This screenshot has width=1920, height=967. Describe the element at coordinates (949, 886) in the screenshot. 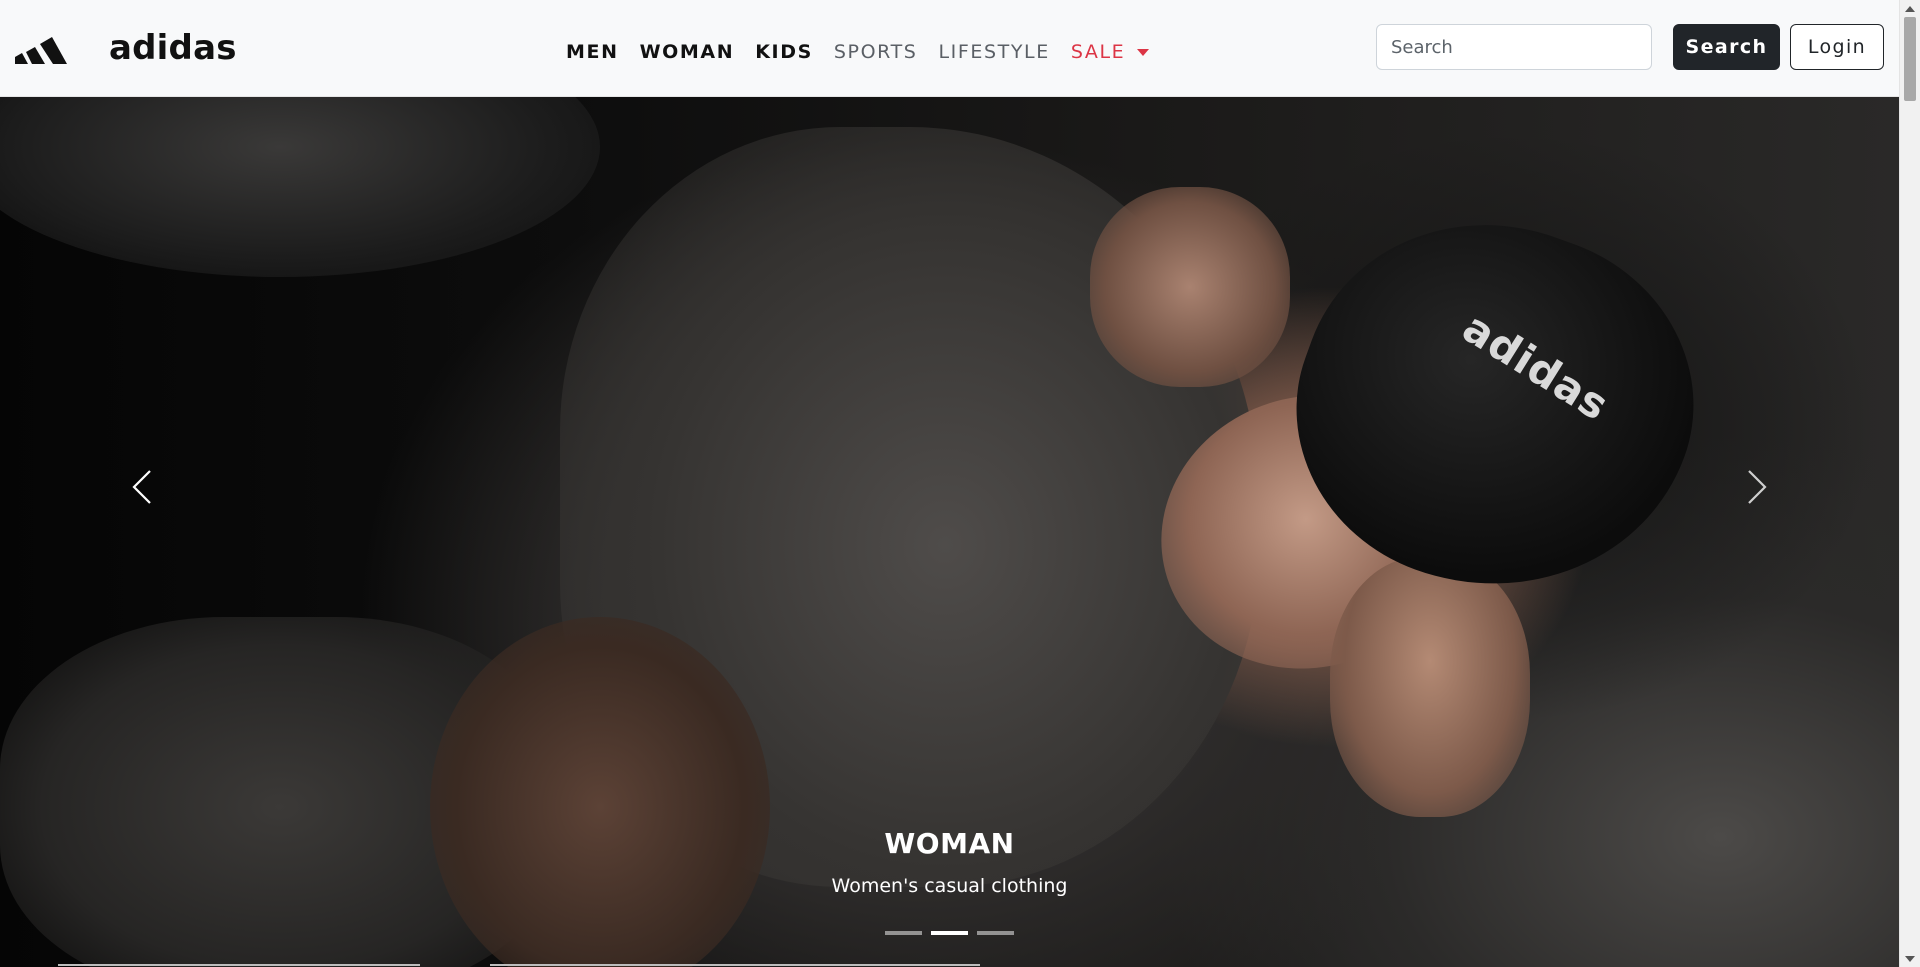

I see `slide-subtitle: Women's casual clothing` at that location.